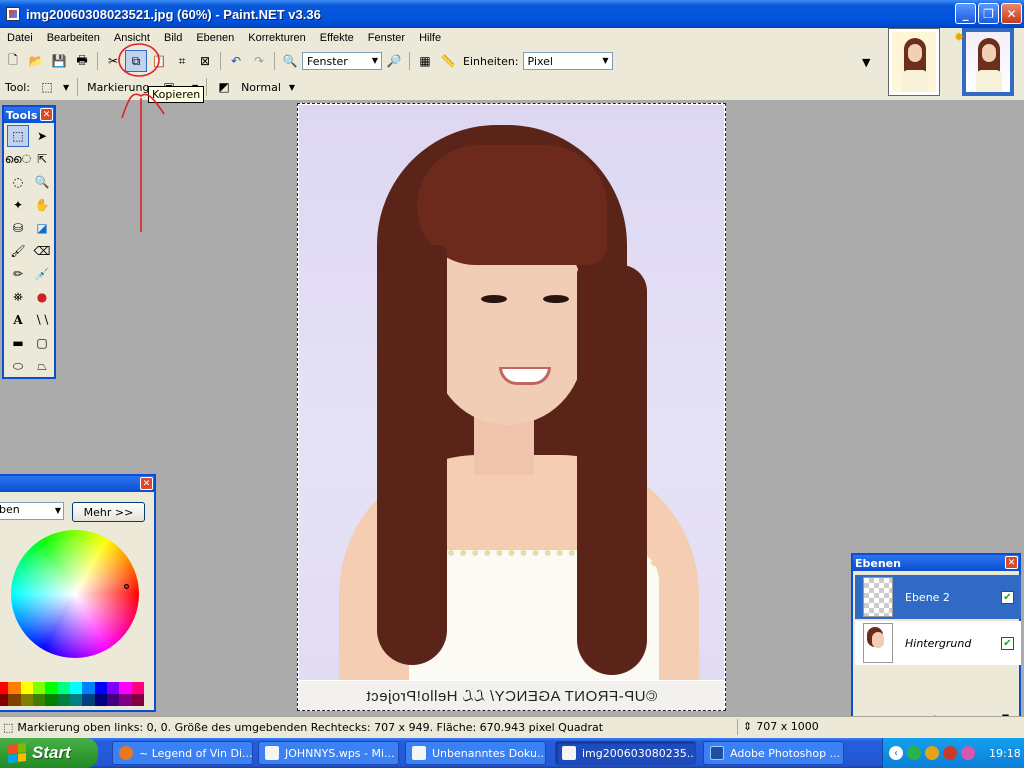 The image size is (1024, 768). What do you see at coordinates (32, 511) in the screenshot?
I see `color-target-select: ben ▼` at bounding box center [32, 511].